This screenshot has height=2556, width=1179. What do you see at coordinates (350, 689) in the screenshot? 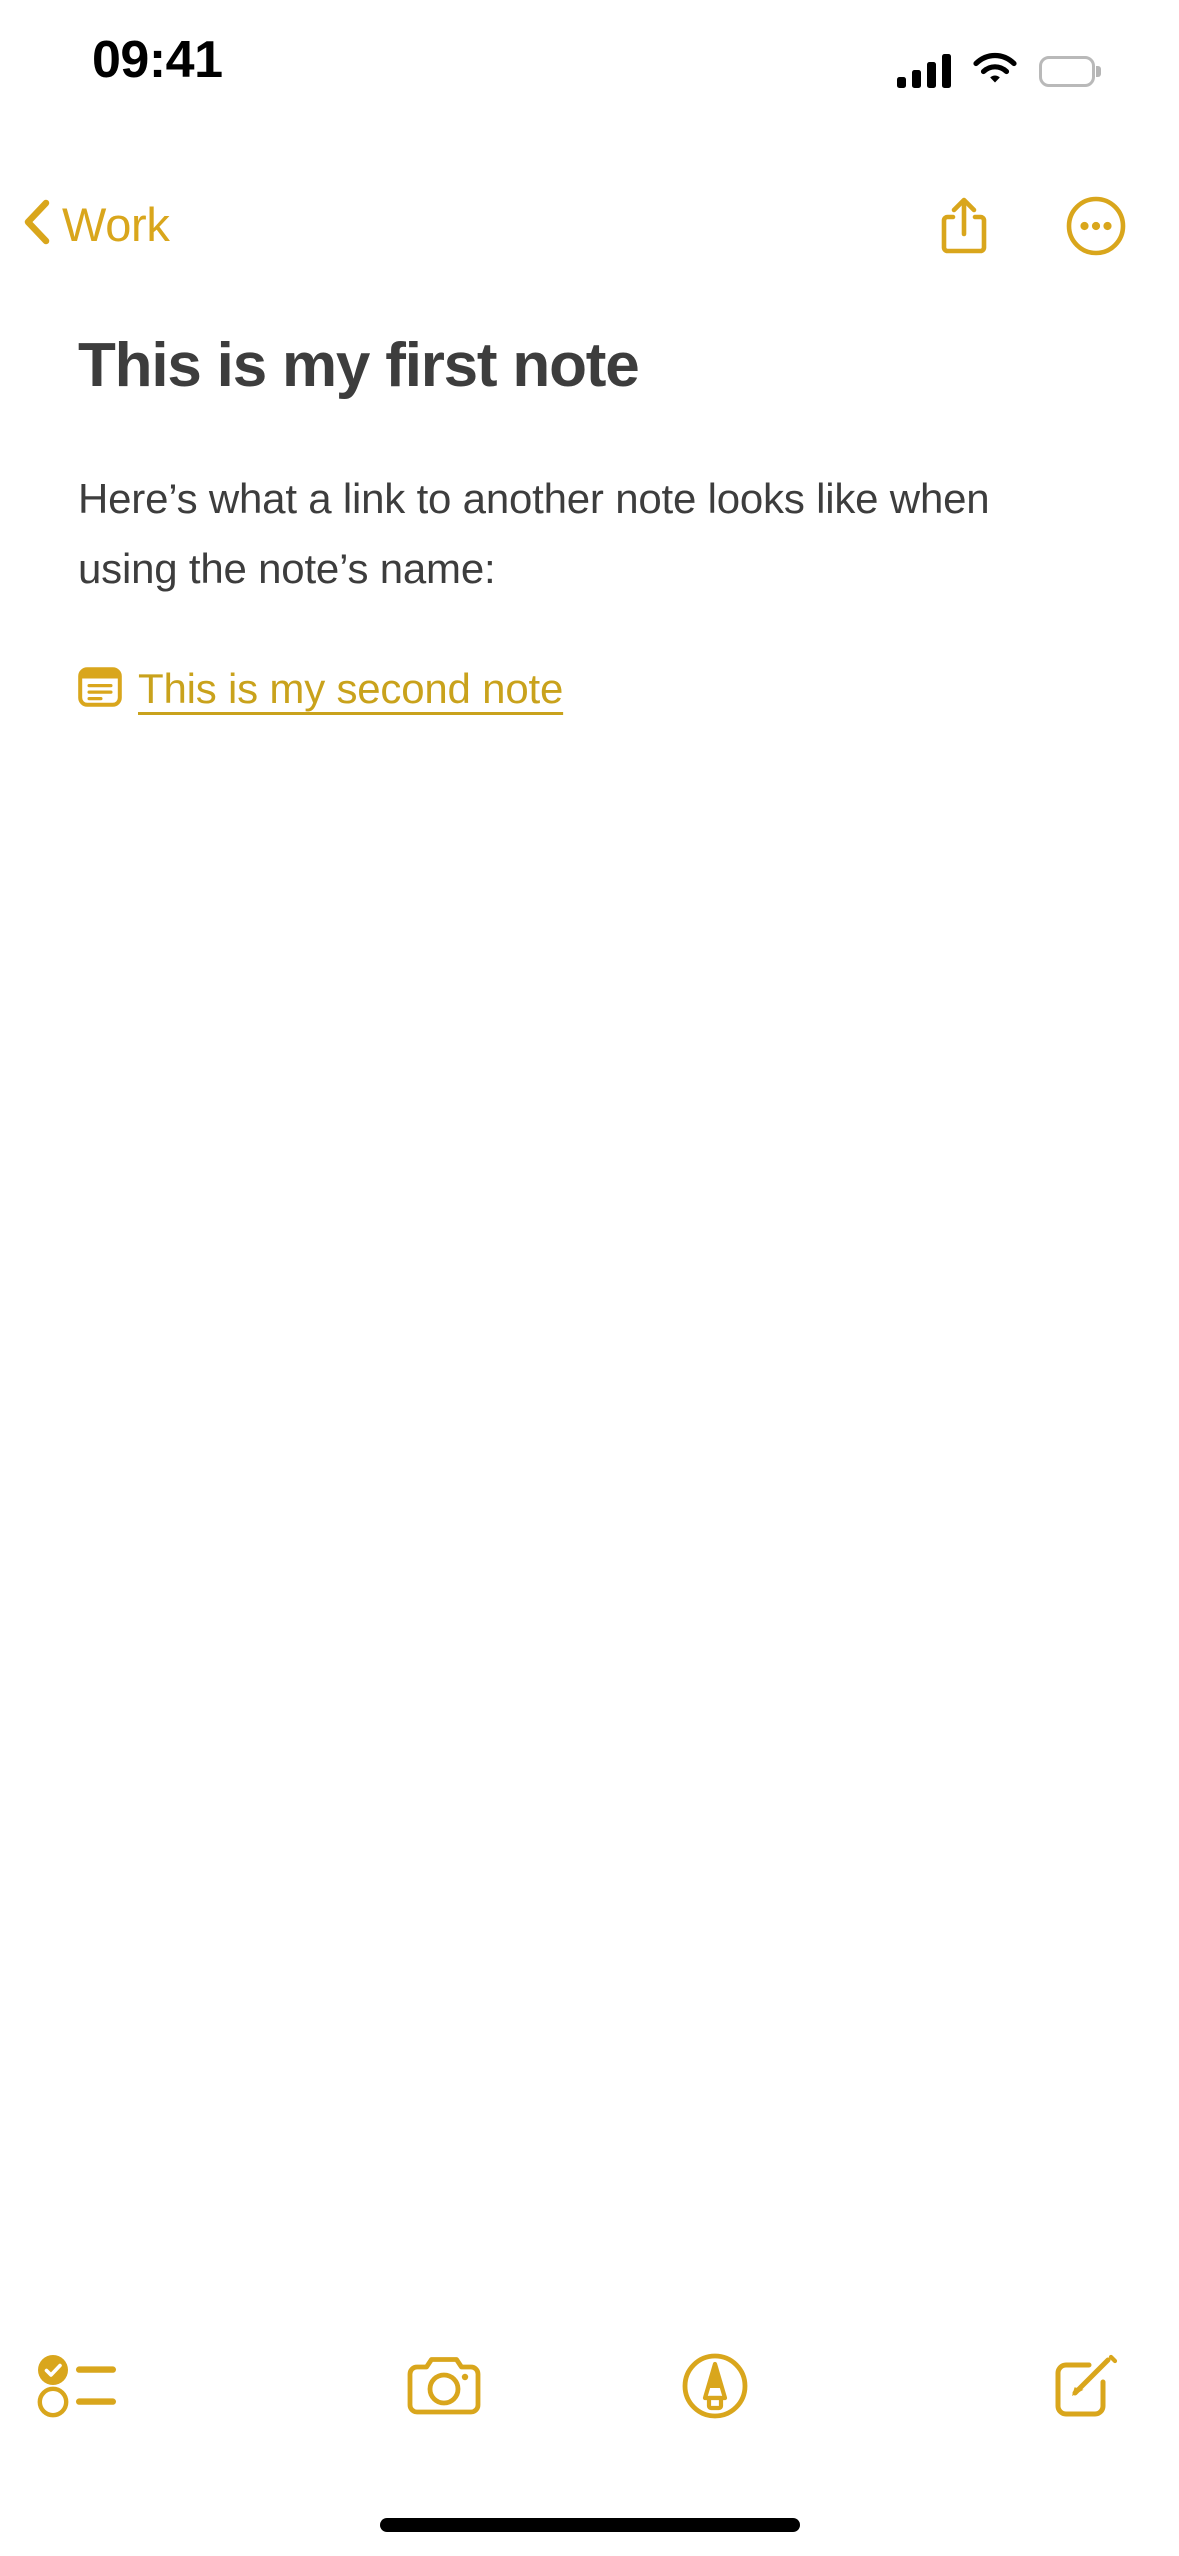
I see `note-link-label: This is my second note` at bounding box center [350, 689].